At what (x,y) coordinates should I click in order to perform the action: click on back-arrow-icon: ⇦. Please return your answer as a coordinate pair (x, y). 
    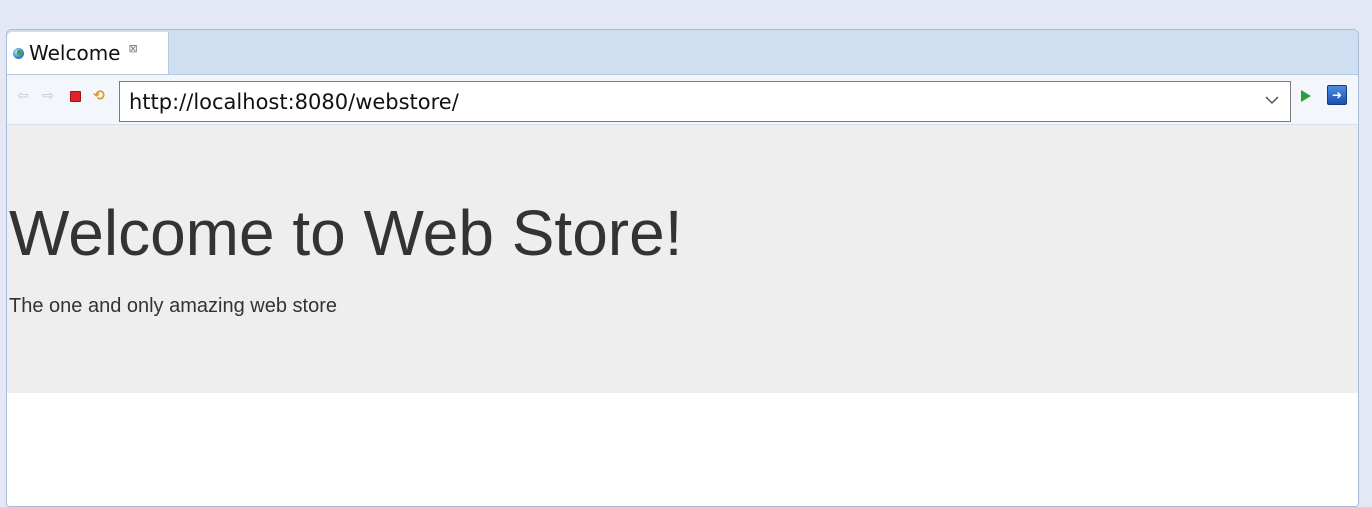
    Looking at the image, I should click on (23, 96).